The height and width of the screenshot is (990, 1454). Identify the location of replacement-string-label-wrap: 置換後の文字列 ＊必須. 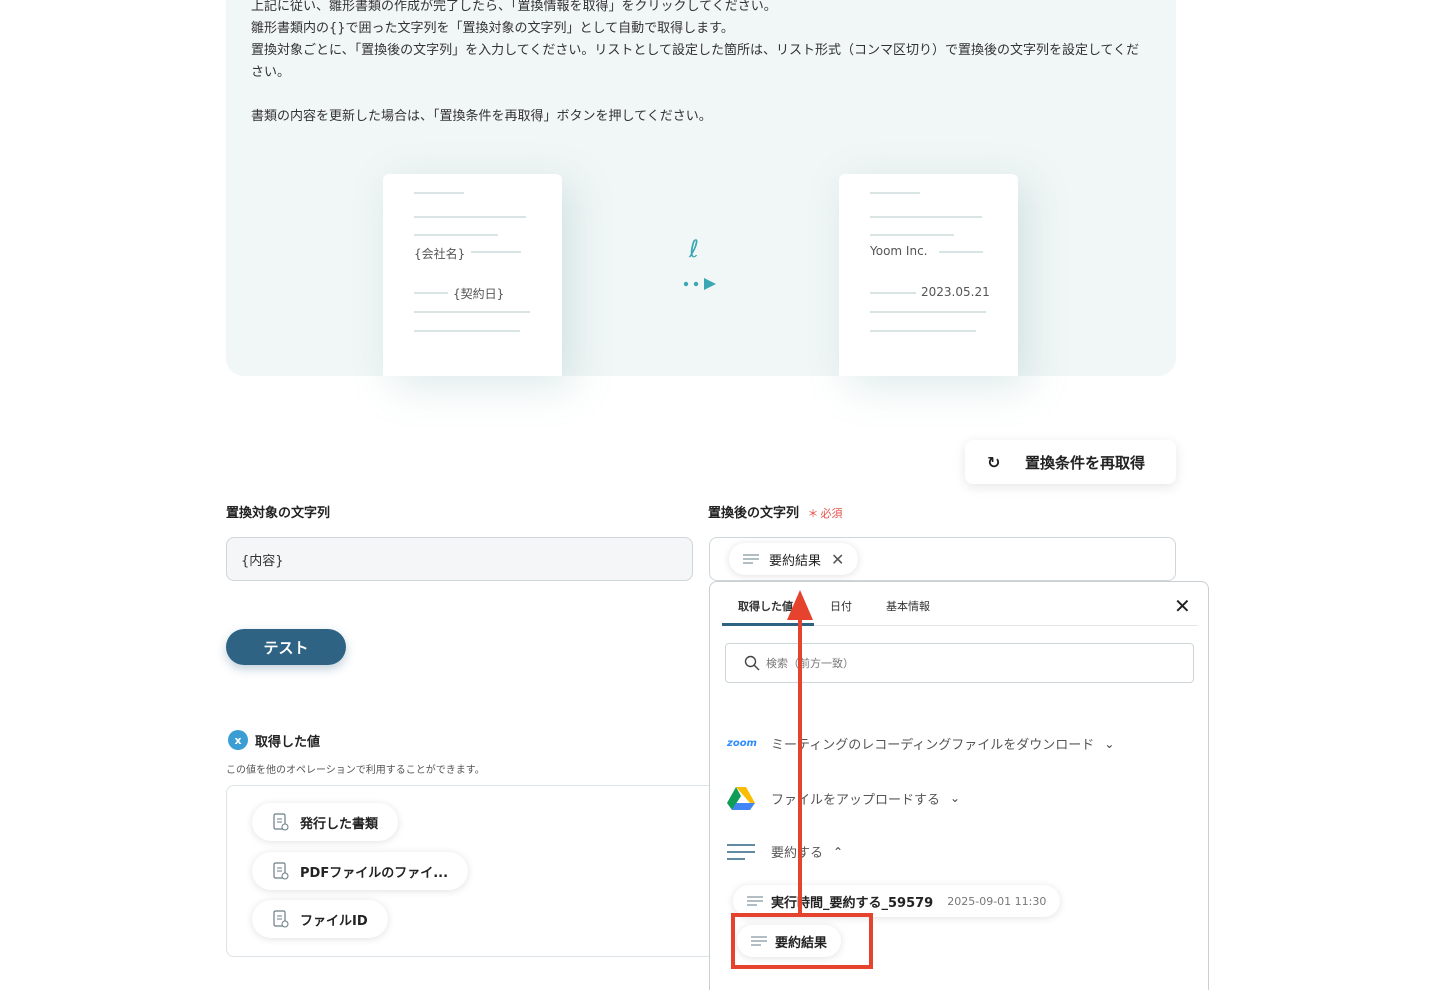
(775, 511).